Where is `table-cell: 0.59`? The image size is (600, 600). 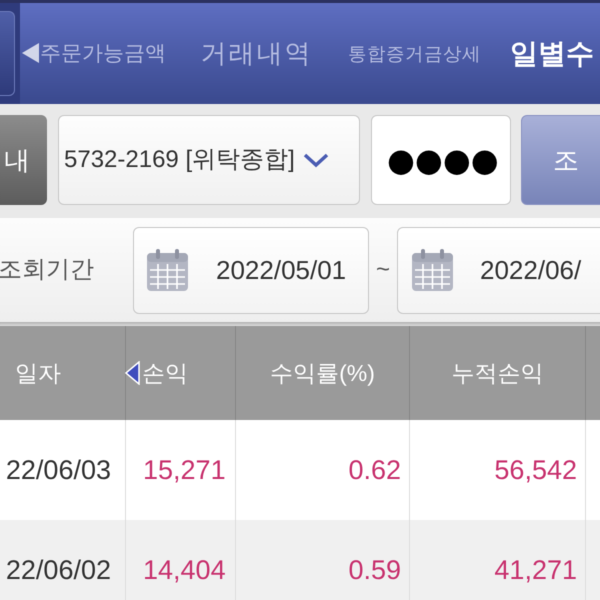 table-cell: 0.59 is located at coordinates (323, 560).